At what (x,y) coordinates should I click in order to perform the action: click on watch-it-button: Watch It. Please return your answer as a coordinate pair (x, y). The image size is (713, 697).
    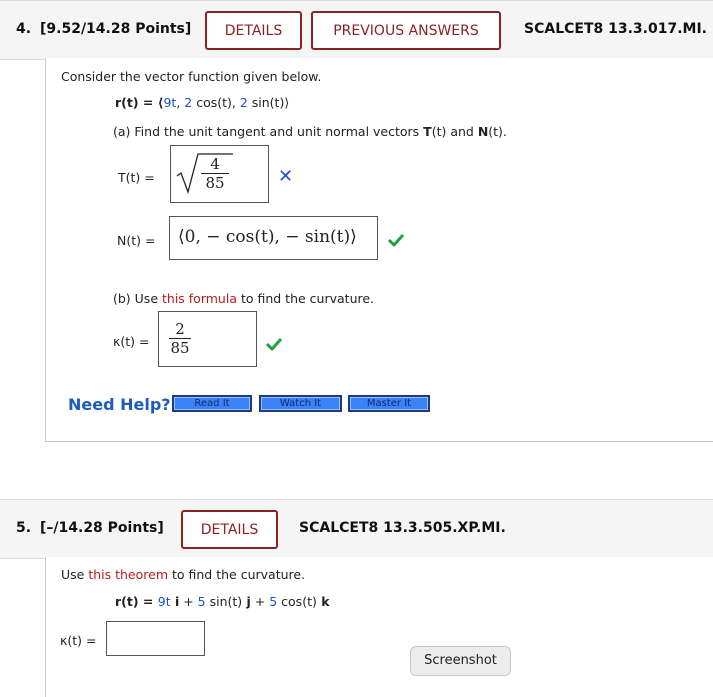
    Looking at the image, I should click on (300, 403).